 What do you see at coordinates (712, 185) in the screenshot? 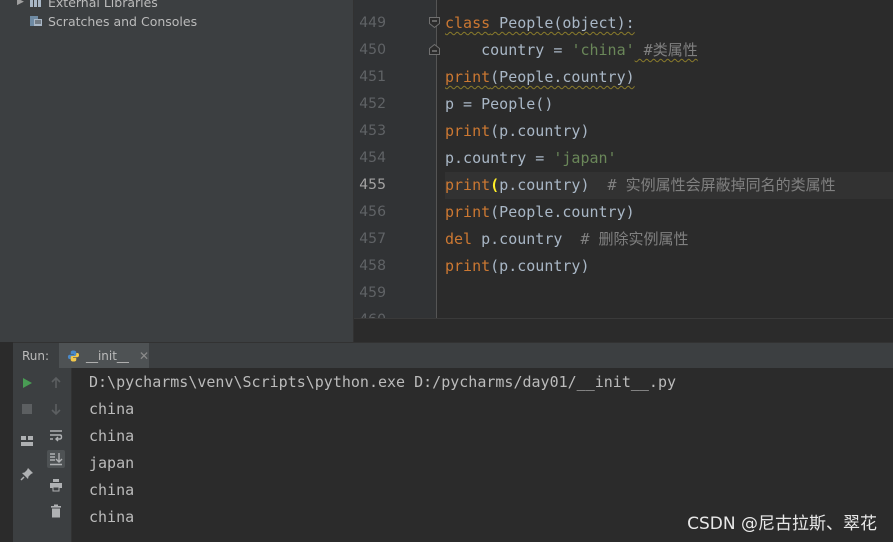
I see `code-comment: # 实例属性会屏蔽掉同名的类属性` at bounding box center [712, 185].